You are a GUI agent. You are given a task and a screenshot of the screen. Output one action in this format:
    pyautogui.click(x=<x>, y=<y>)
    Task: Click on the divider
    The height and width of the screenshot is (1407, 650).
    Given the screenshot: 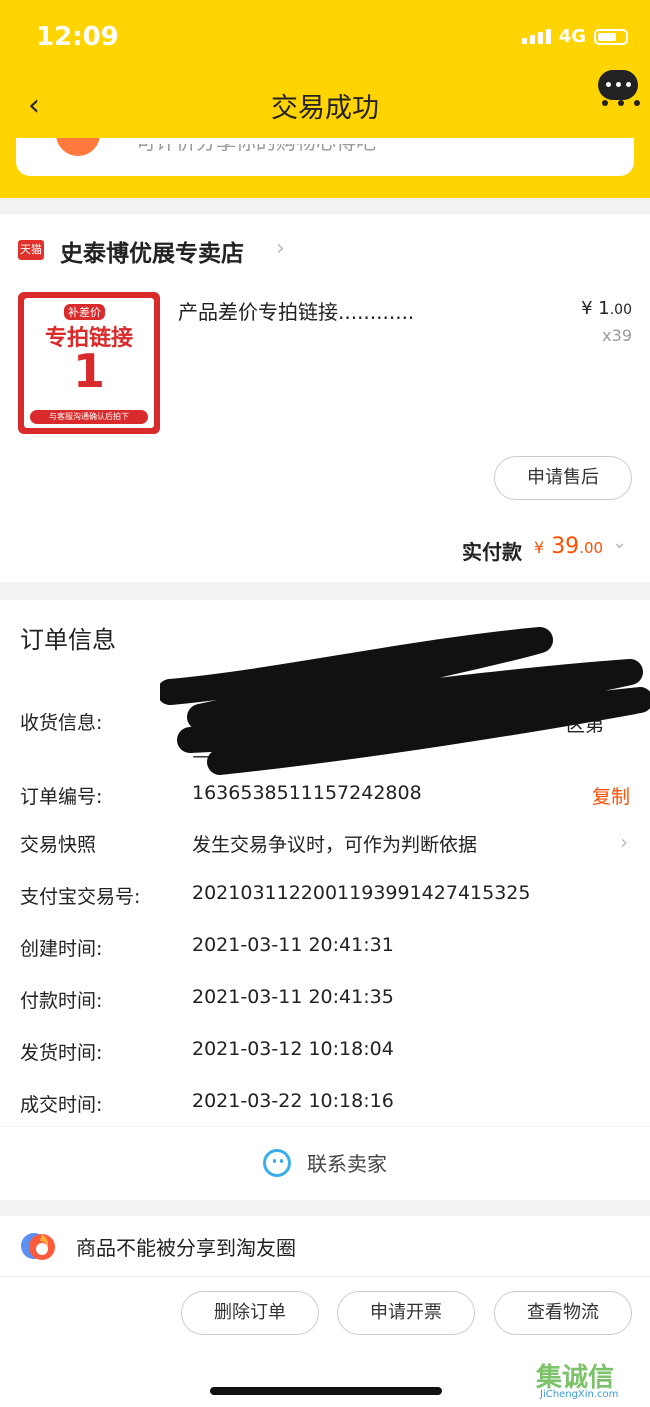 What is the action you would take?
    pyautogui.click(x=325, y=1126)
    